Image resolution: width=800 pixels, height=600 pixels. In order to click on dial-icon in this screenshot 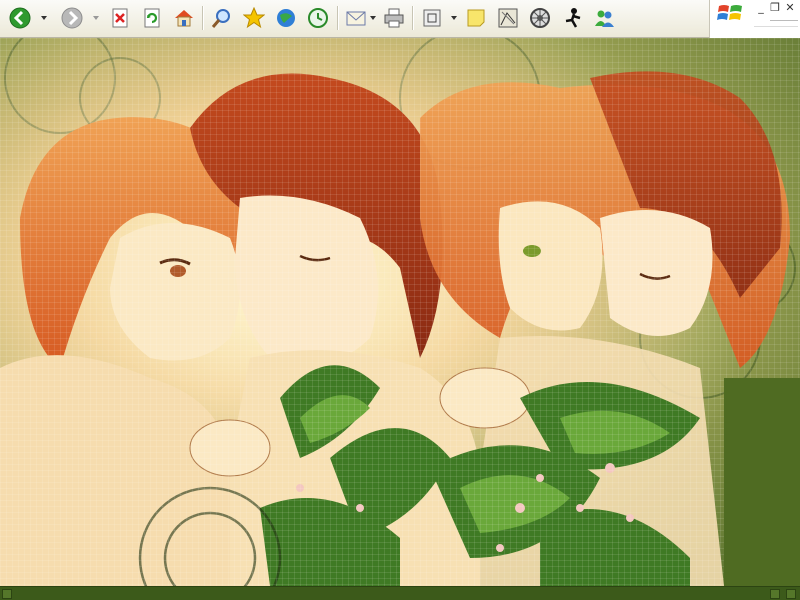, I will do `click(540, 18)`.